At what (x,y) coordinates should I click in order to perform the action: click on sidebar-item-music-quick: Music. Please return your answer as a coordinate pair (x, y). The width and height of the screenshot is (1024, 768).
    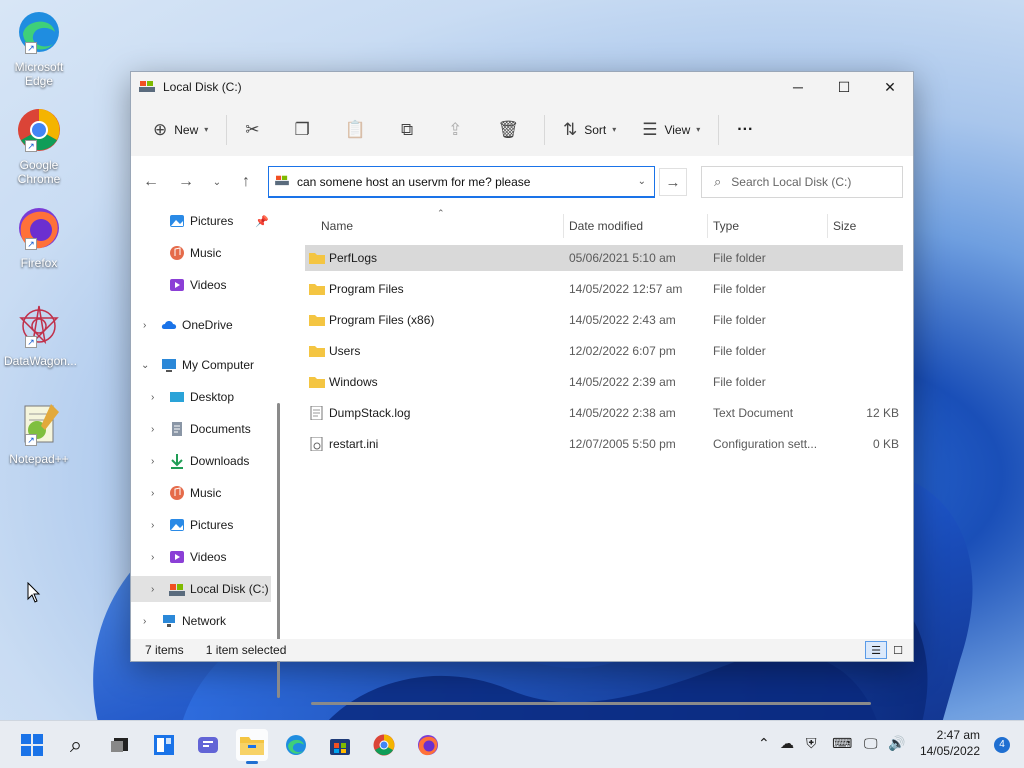
    Looking at the image, I should click on (201, 253).